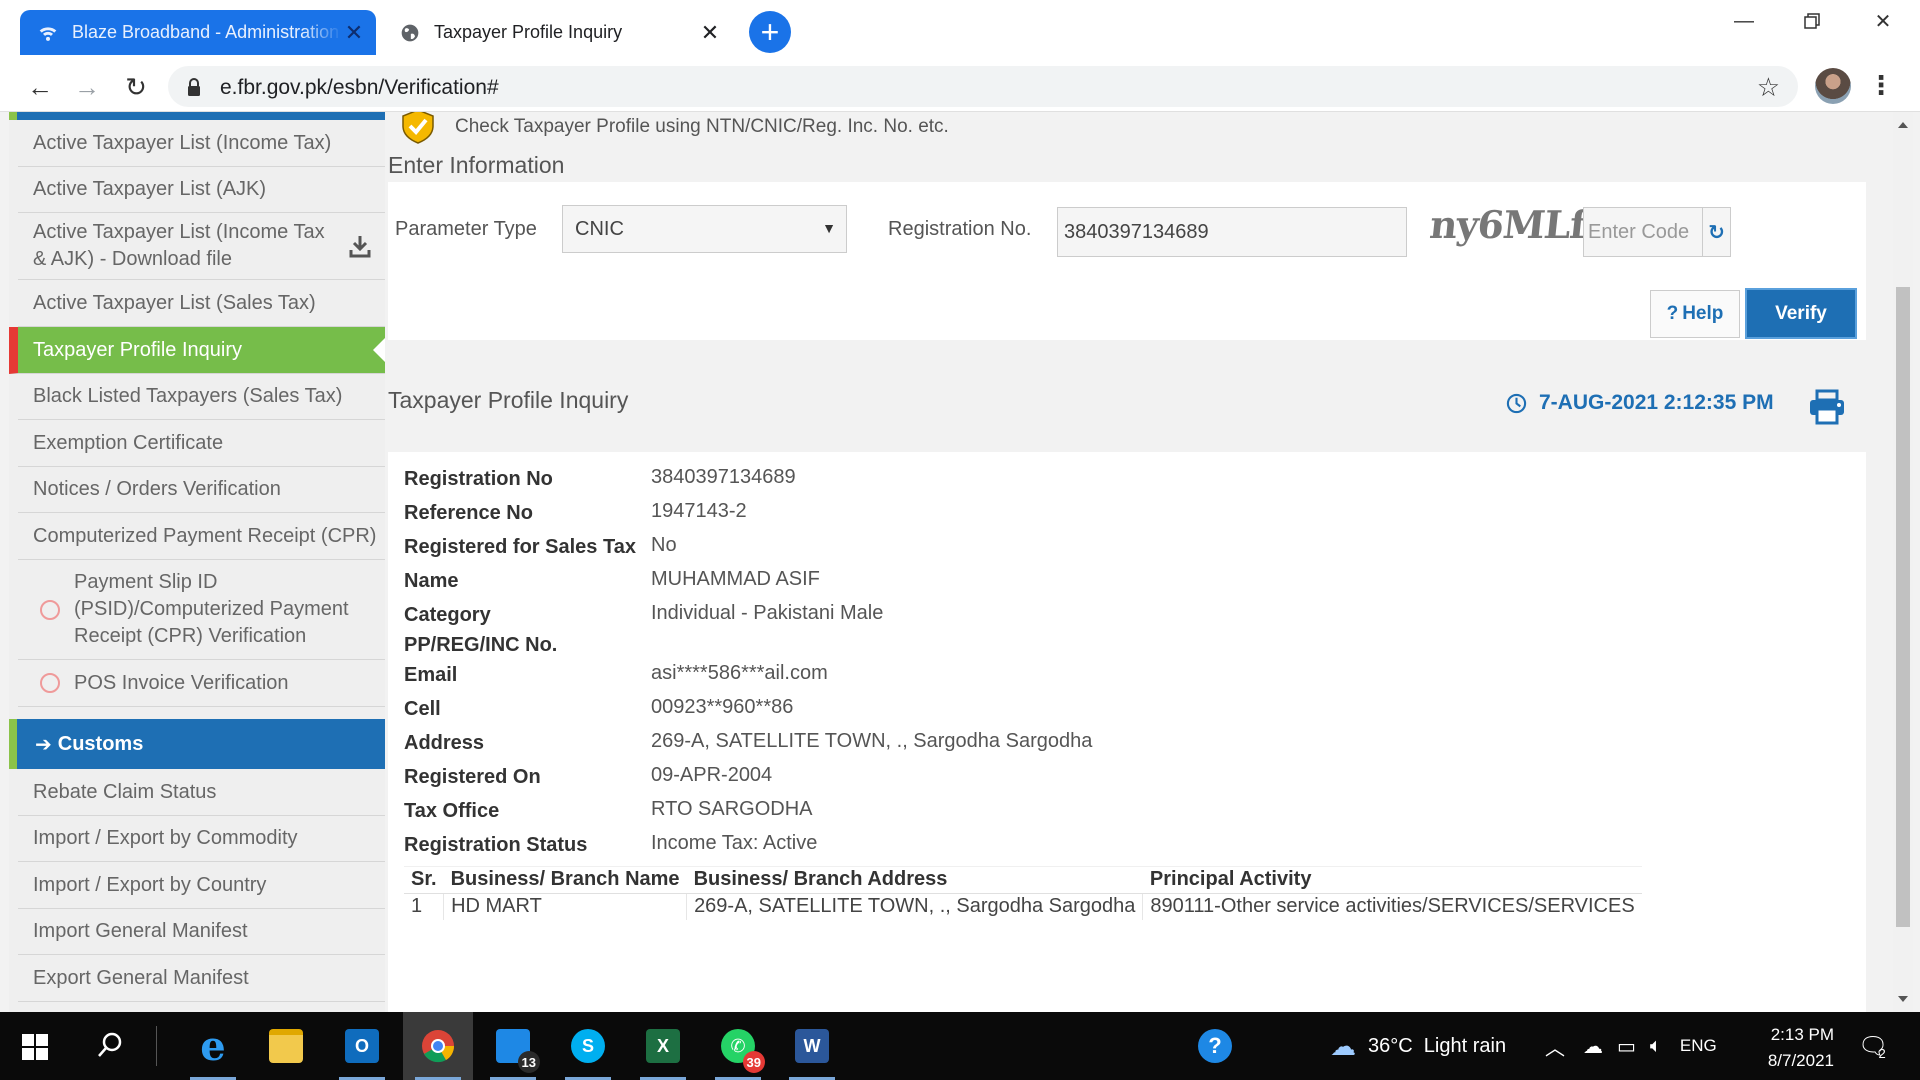 The image size is (1920, 1080). I want to click on taskbar-app-word: W, so click(812, 1046).